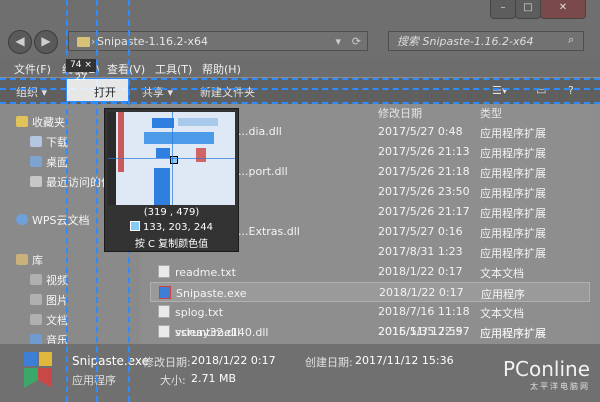 This screenshot has height=402, width=600. Describe the element at coordinates (31, 92) in the screenshot. I see `organize-button: 组织 ▾` at that location.